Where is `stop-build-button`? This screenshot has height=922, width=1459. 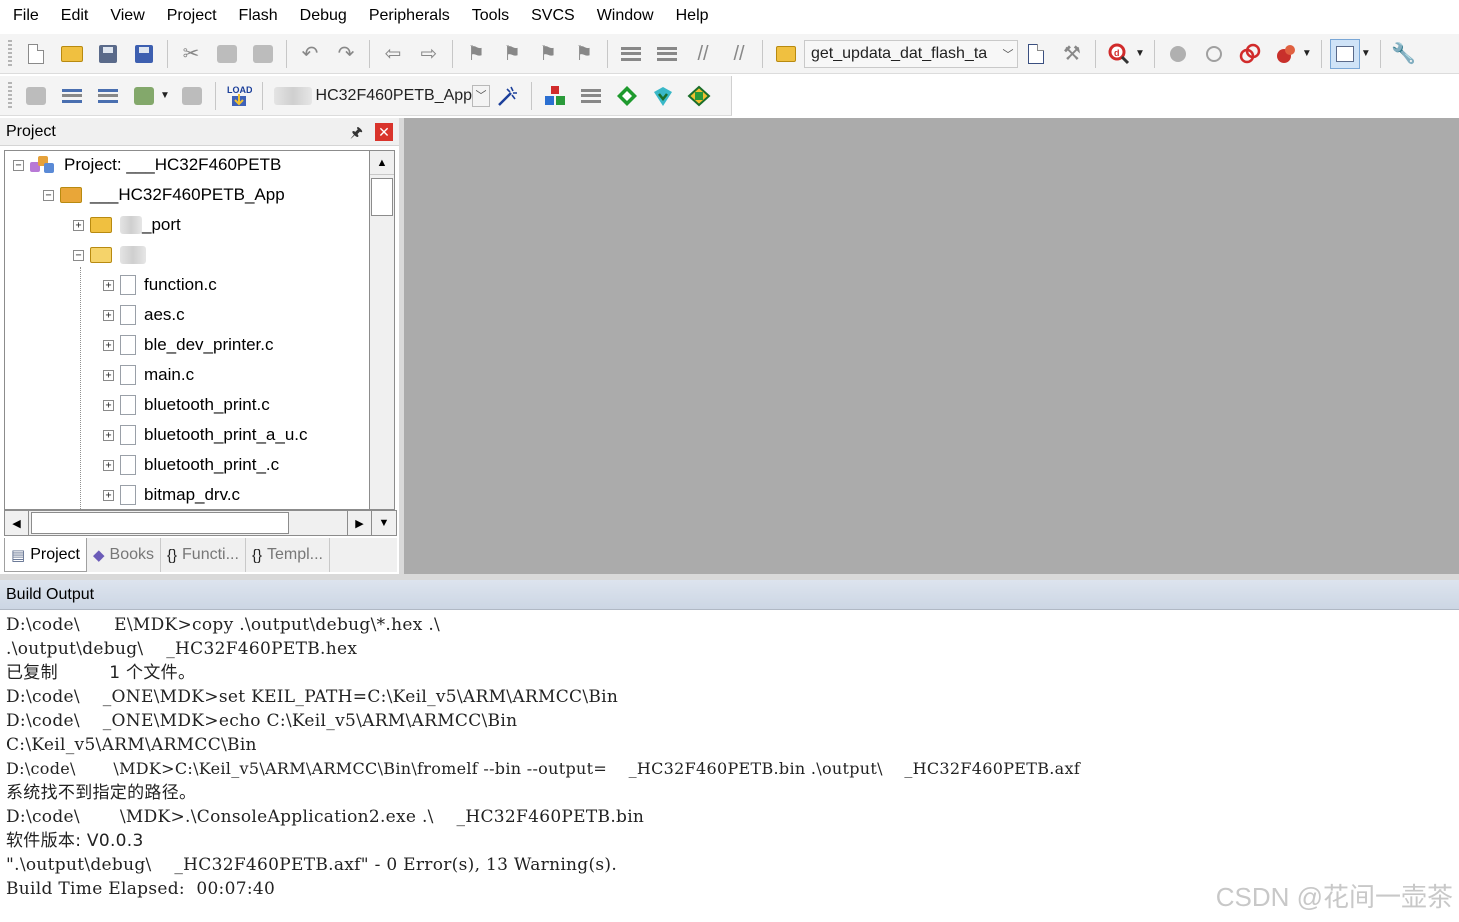 stop-build-button is located at coordinates (192, 96).